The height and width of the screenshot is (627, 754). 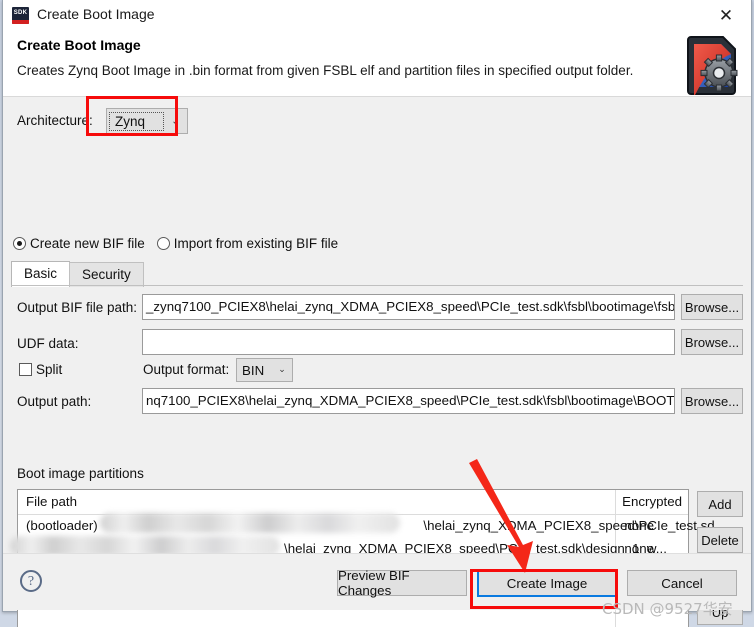 I want to click on output-format-value: BIN, so click(x=253, y=370).